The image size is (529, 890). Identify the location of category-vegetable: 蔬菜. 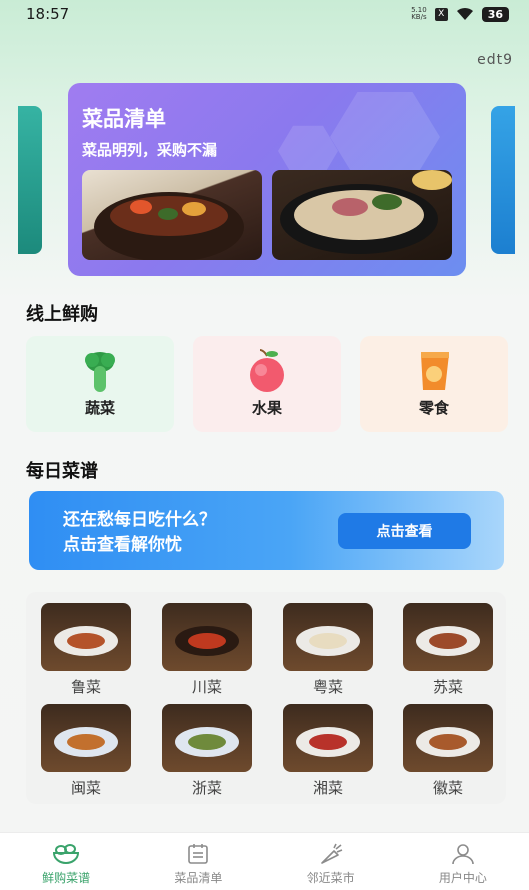
(100, 384).